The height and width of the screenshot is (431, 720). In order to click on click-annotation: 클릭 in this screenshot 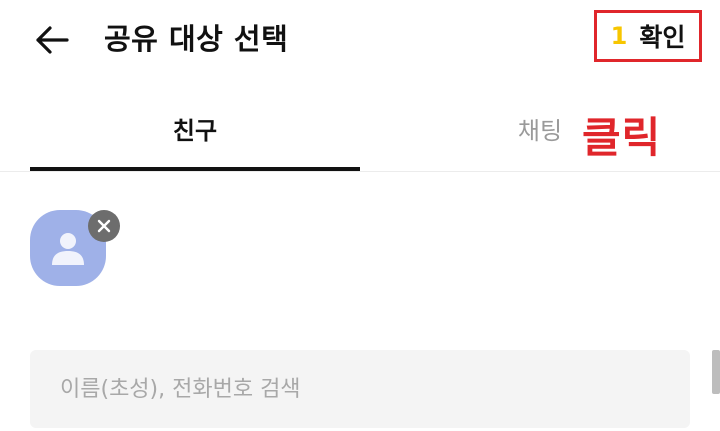, I will do `click(622, 137)`.